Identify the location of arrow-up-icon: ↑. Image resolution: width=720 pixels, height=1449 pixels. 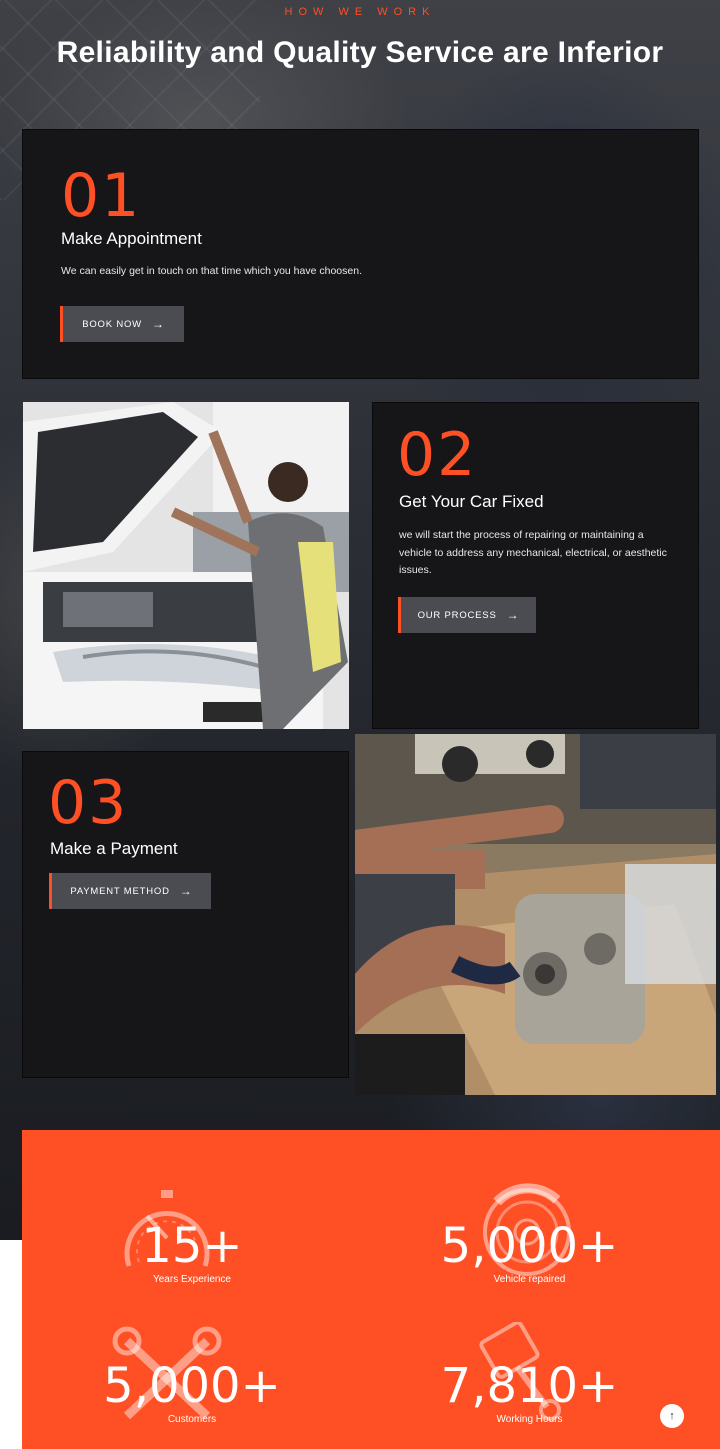
(672, 1416).